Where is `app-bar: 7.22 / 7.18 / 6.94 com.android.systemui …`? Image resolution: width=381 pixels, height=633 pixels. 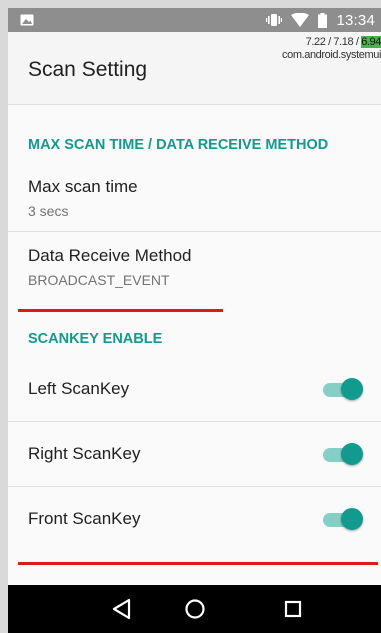
app-bar: 7.22 / 7.18 / 6.94 com.android.systemui … is located at coordinates (194, 68).